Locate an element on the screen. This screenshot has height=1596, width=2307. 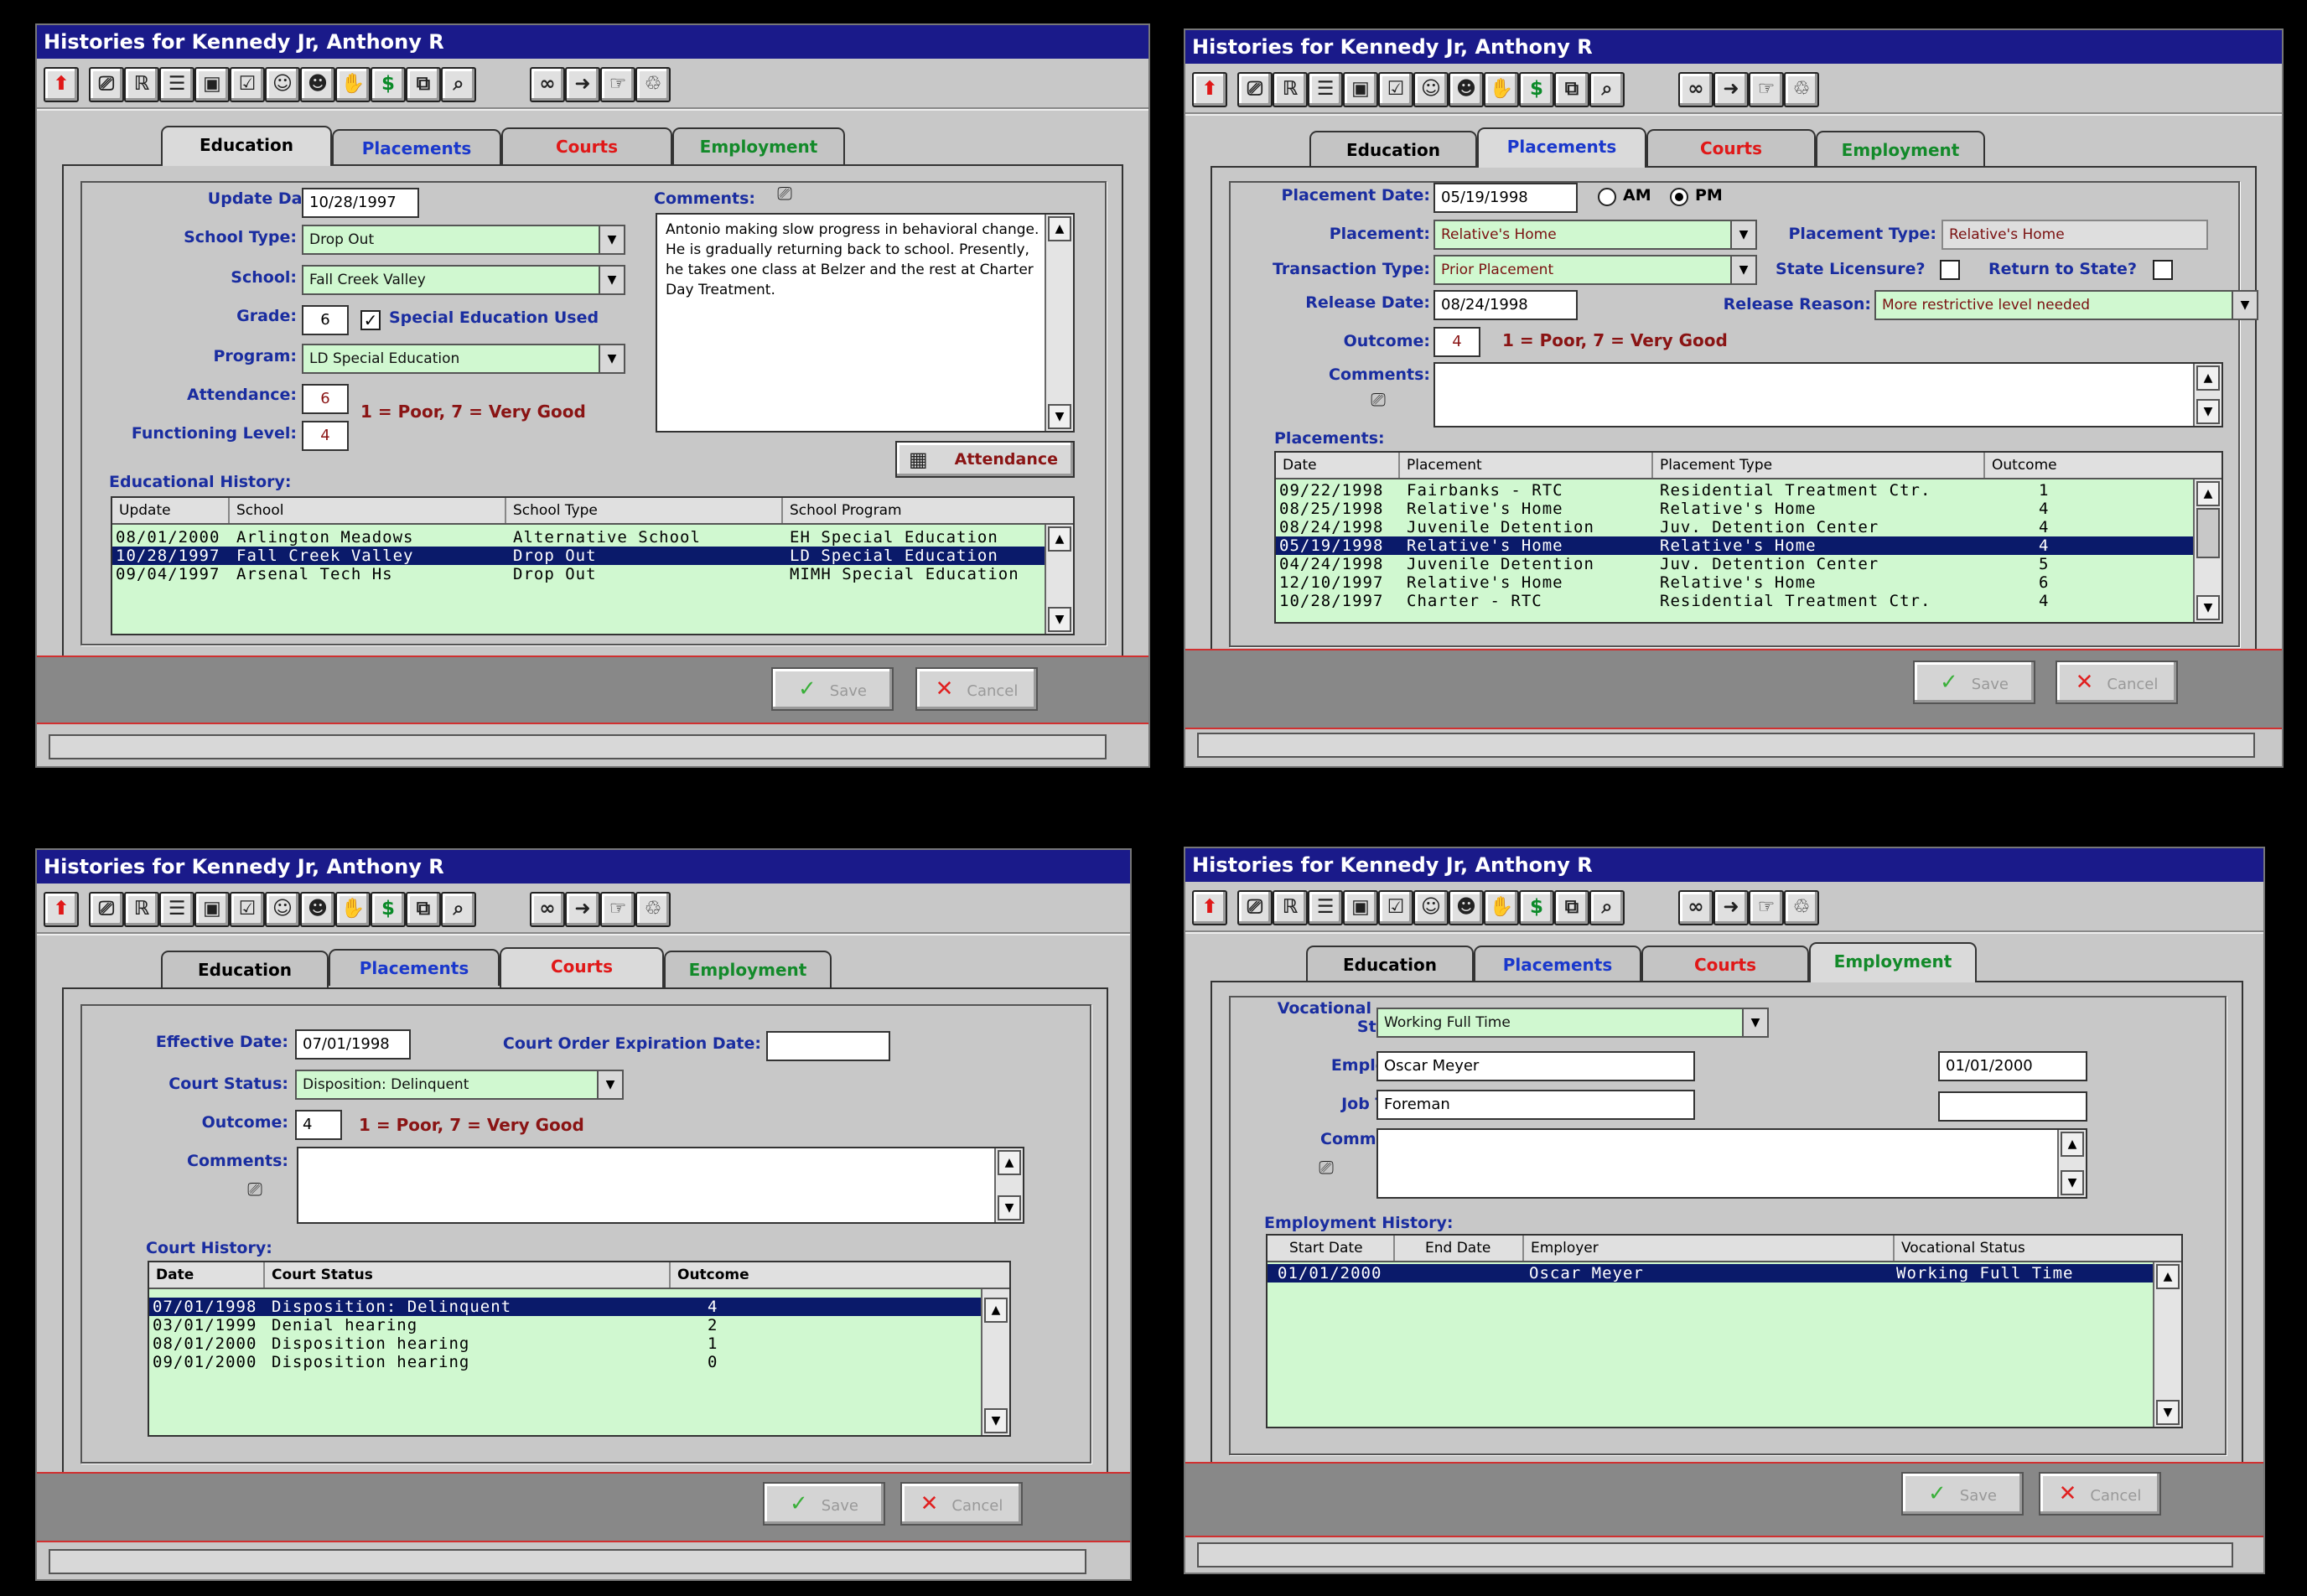
table-row-selected: 07/01/1998 Disposition: Delinquent 4 is located at coordinates (565, 1307).